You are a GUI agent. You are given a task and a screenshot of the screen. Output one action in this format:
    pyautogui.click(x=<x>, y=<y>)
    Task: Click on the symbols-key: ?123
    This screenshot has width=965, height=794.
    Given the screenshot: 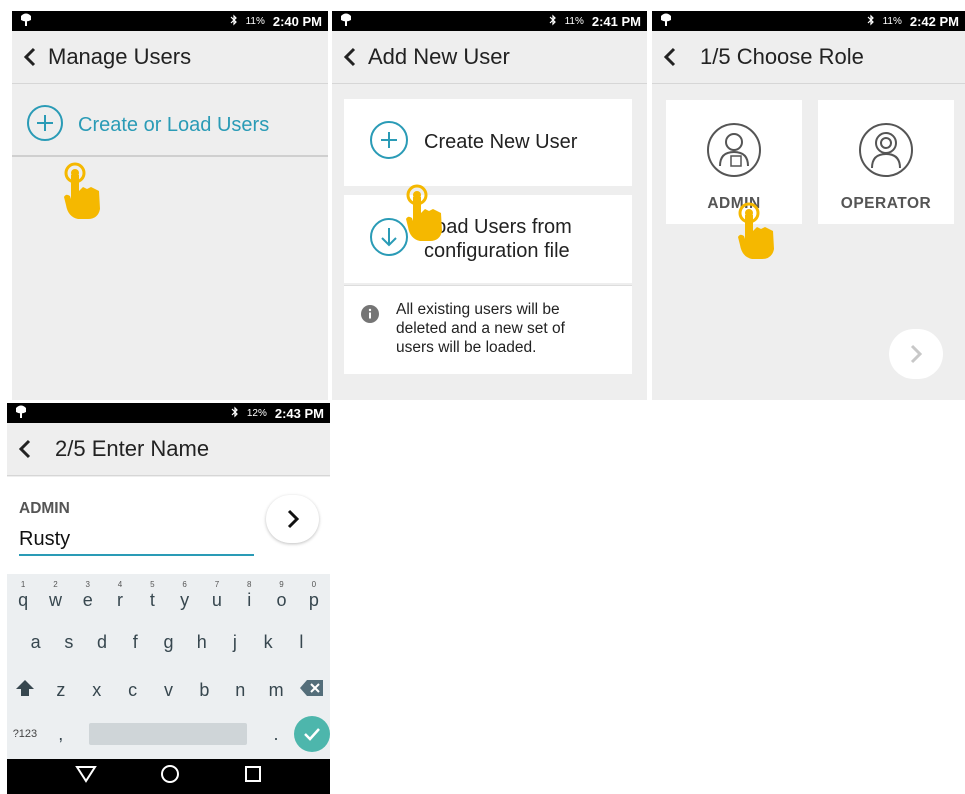 What is the action you would take?
    pyautogui.click(x=25, y=734)
    